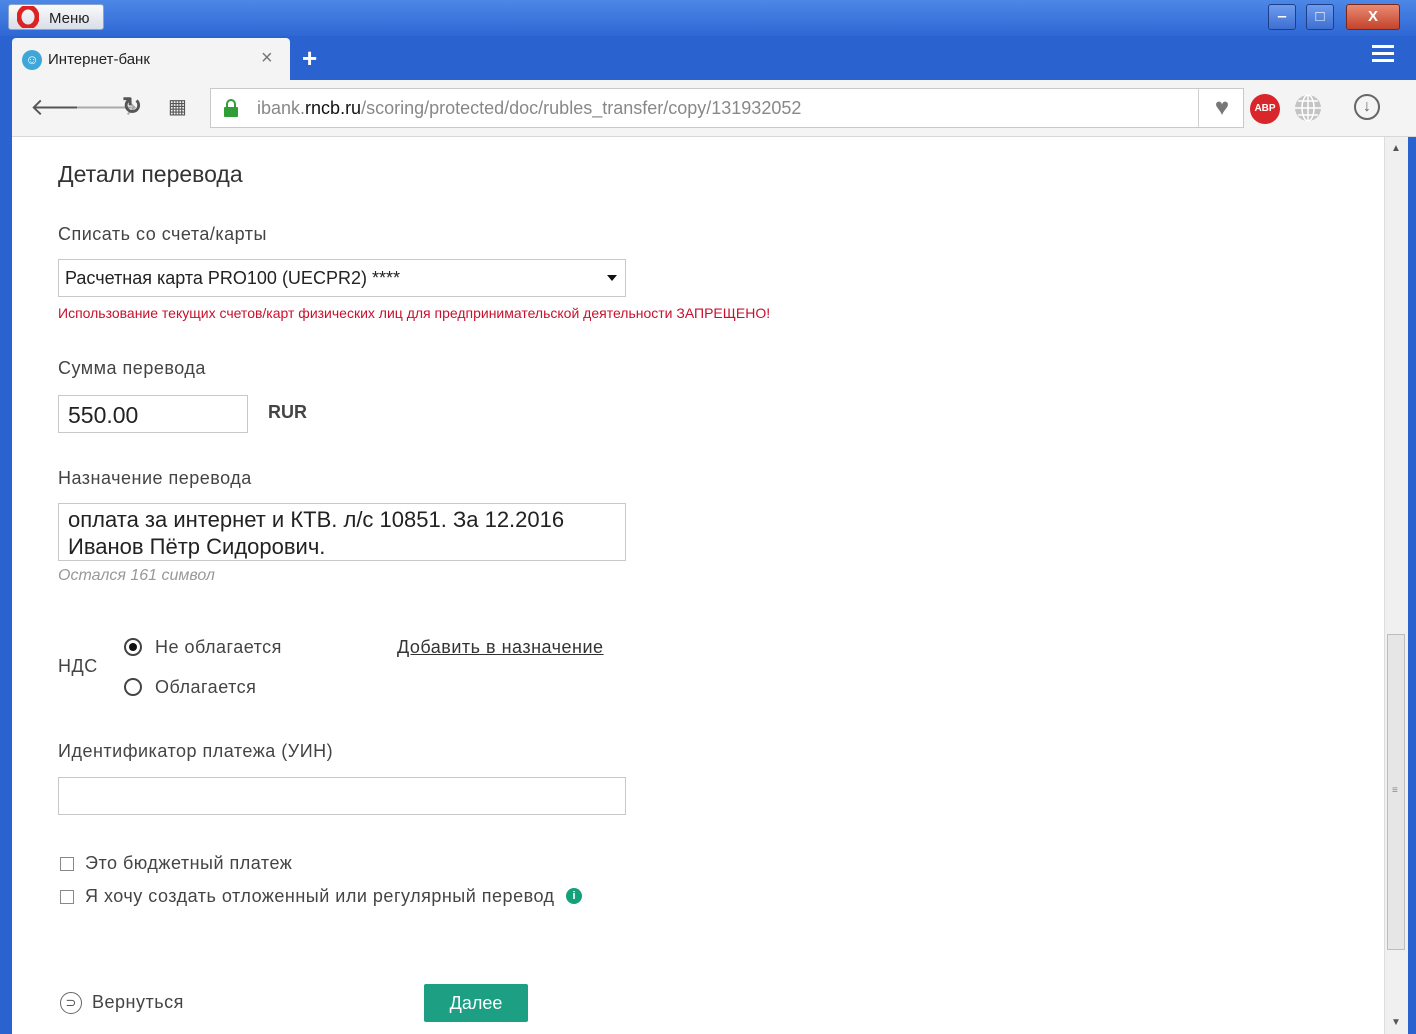  I want to click on tab-title: Интернет-банк, so click(99, 59).